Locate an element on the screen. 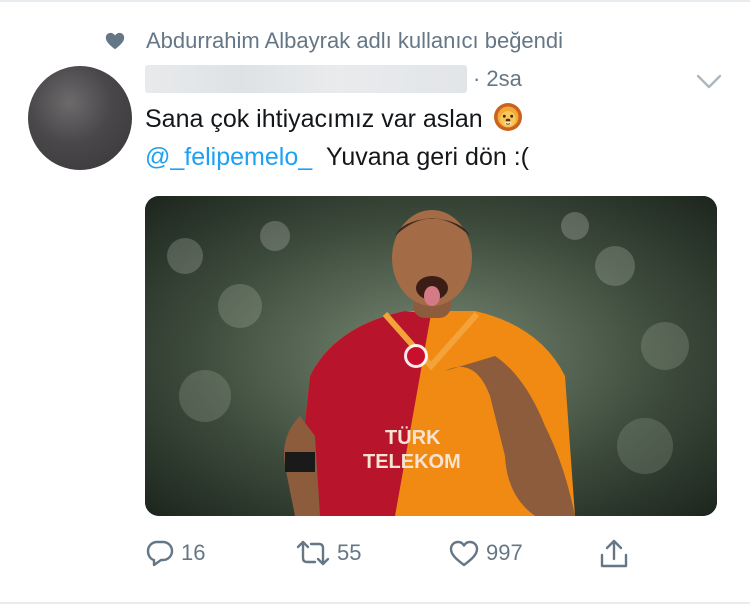 This screenshot has height=604, width=750. heart-icon is located at coordinates (115, 41).